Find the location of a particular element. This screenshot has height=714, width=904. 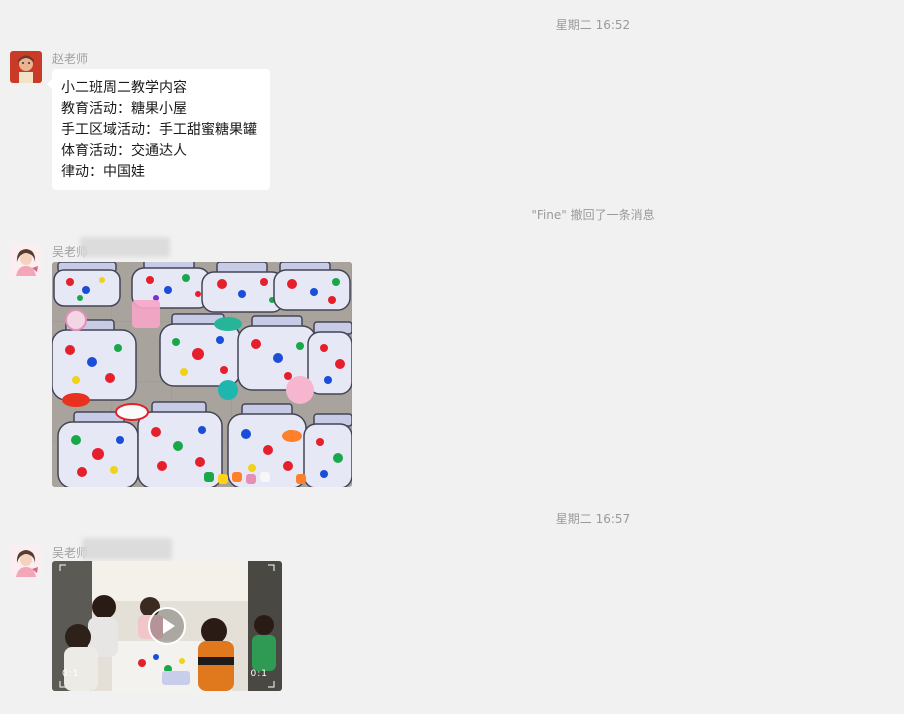

message-line: 手工区域活动：手工甜蜜糖果罐 is located at coordinates (159, 130).